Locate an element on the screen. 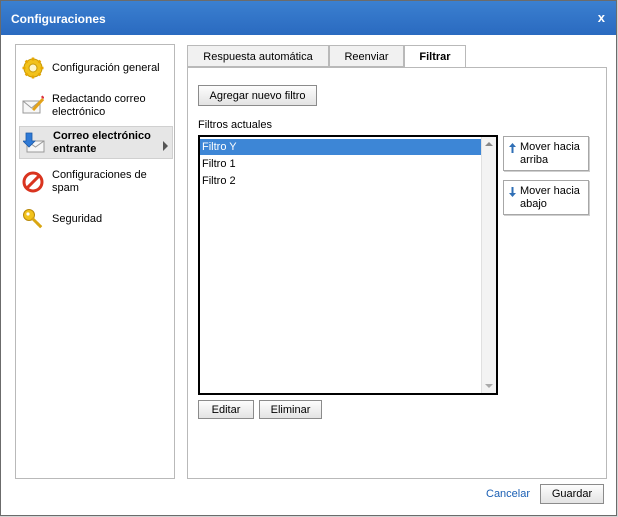 The height and width of the screenshot is (517, 618). list-item: Filtro 2 is located at coordinates (341, 181).